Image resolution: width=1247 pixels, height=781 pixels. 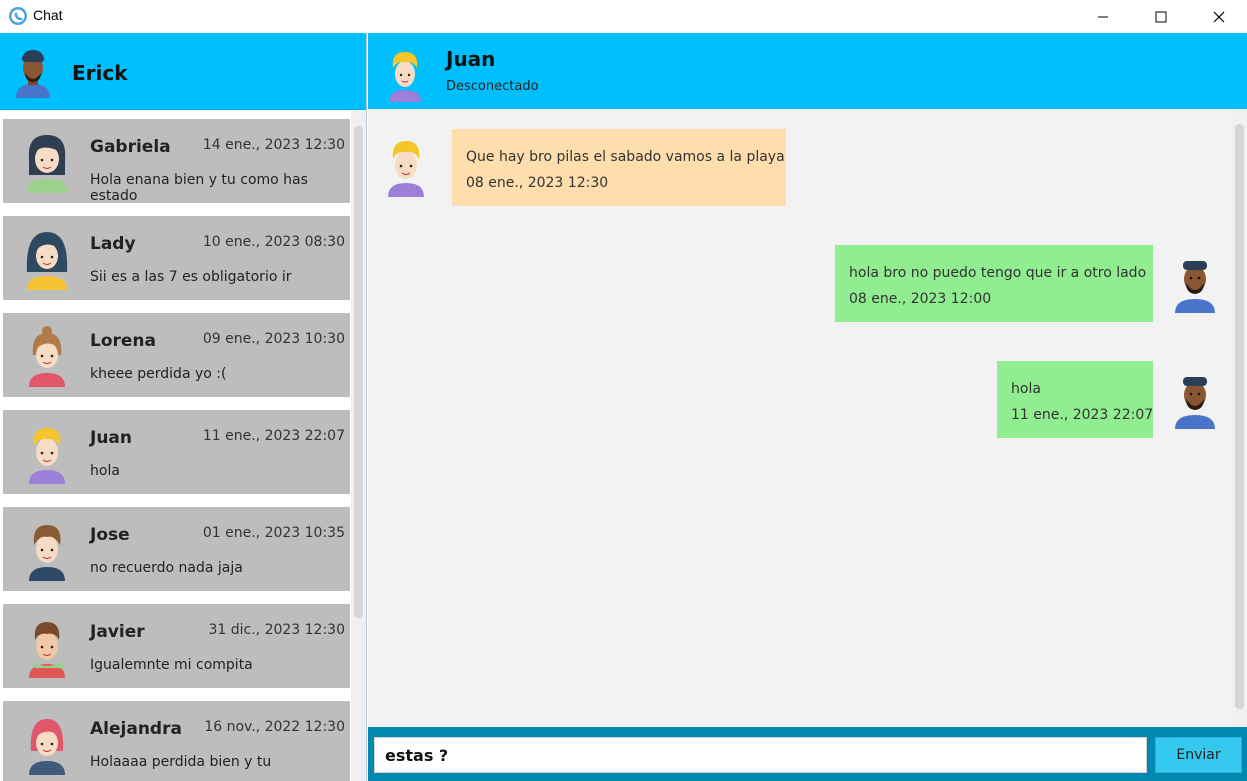 What do you see at coordinates (110, 535) in the screenshot?
I see `contact-name: Jose` at bounding box center [110, 535].